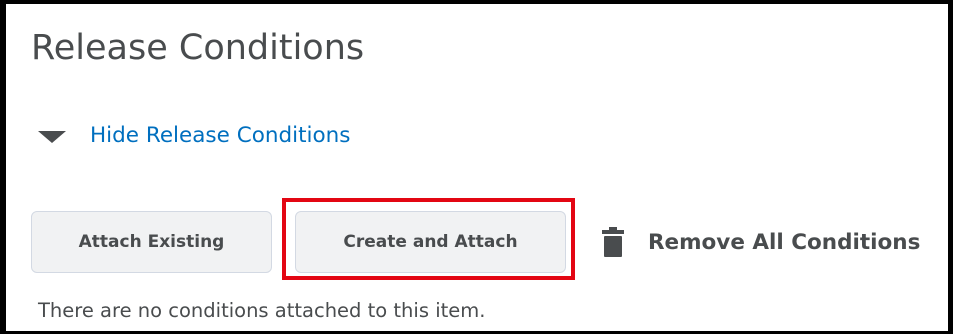  I want to click on hide-release-conditions-link: Hide Release Conditions, so click(220, 135).